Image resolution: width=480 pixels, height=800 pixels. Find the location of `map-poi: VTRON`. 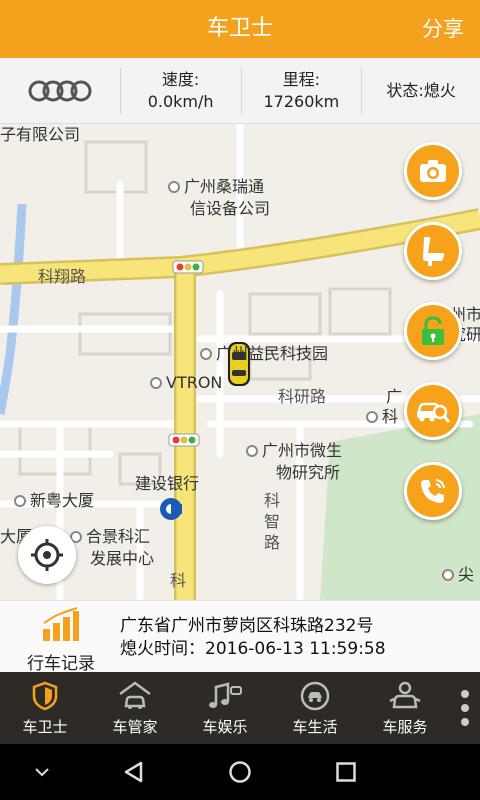

map-poi: VTRON is located at coordinates (186, 382).